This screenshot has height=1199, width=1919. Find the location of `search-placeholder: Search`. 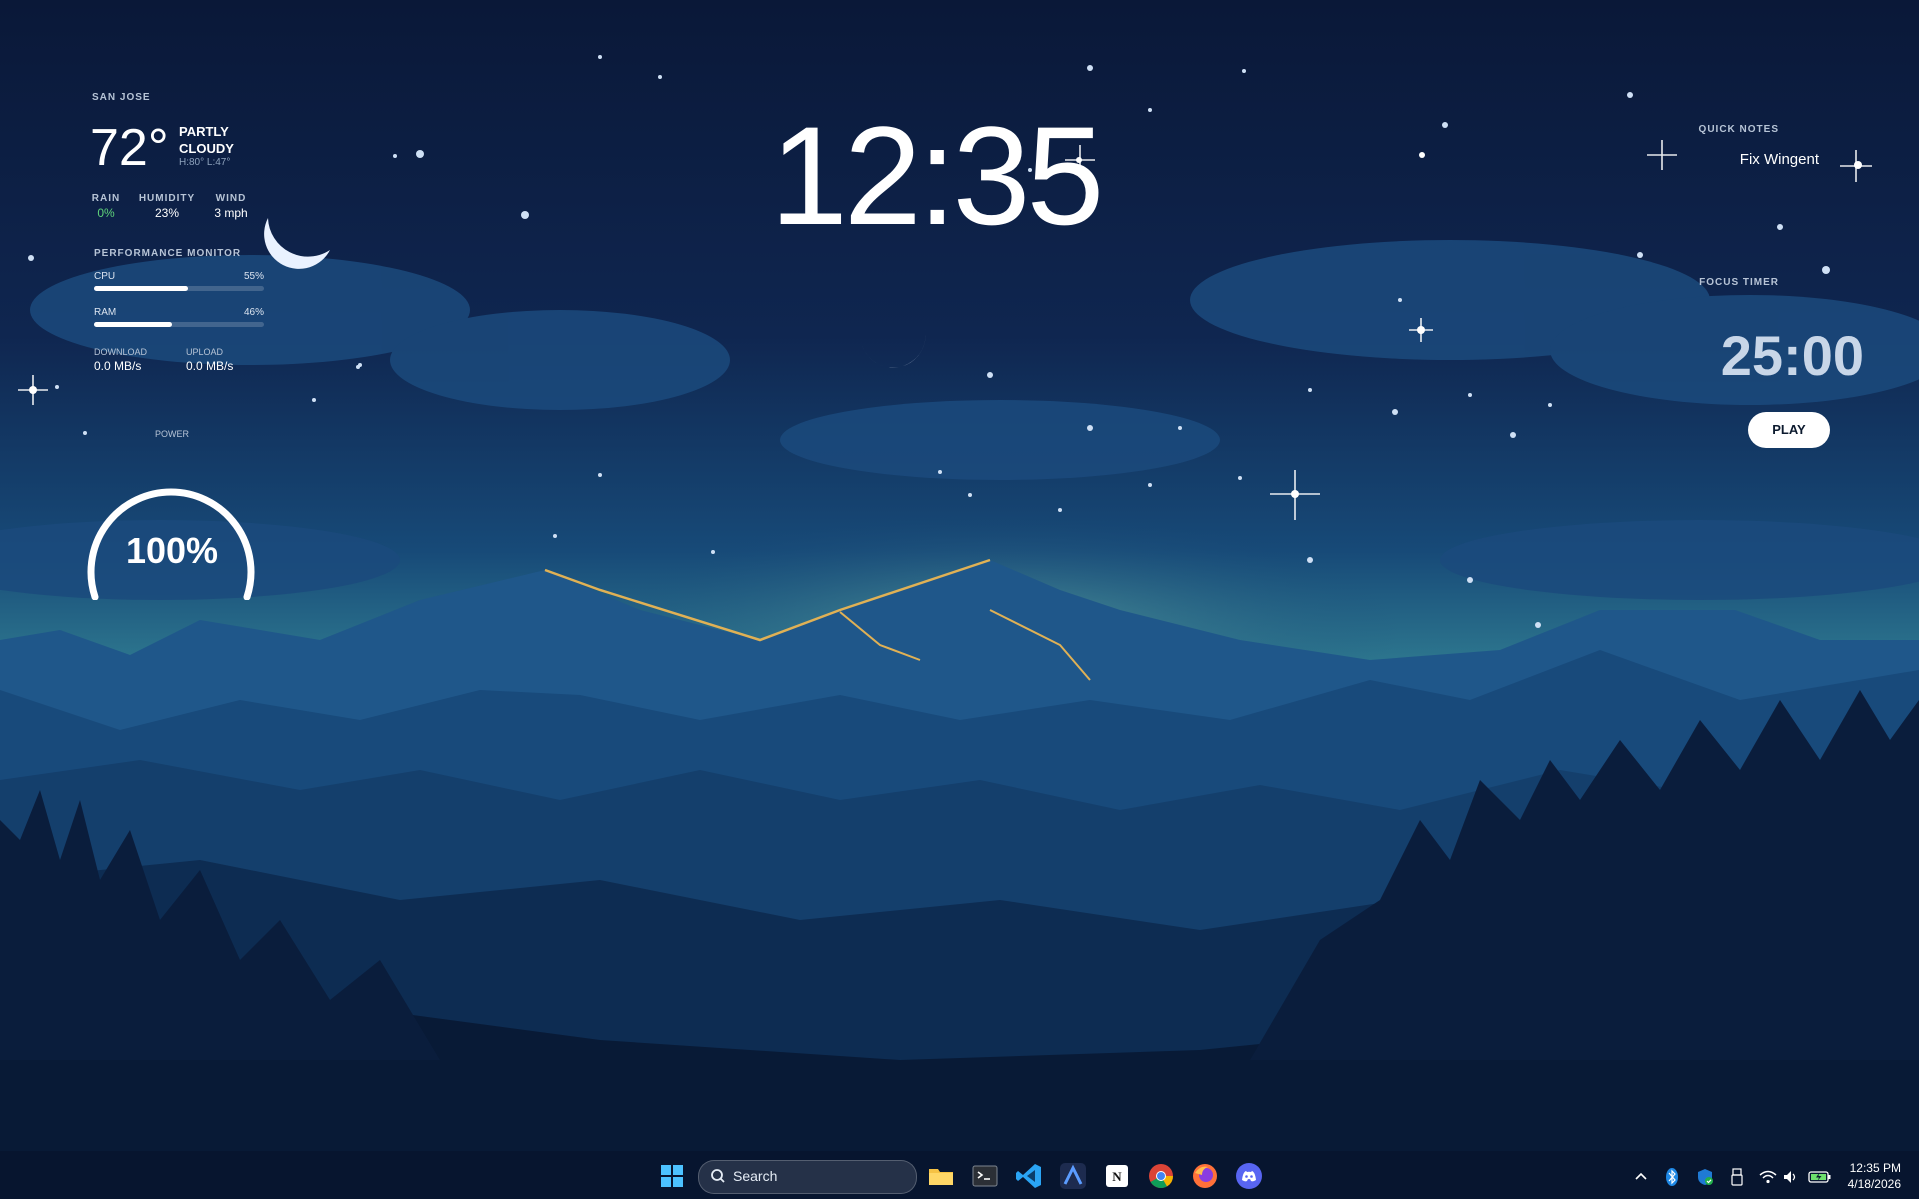

search-placeholder: Search is located at coordinates (755, 1176).